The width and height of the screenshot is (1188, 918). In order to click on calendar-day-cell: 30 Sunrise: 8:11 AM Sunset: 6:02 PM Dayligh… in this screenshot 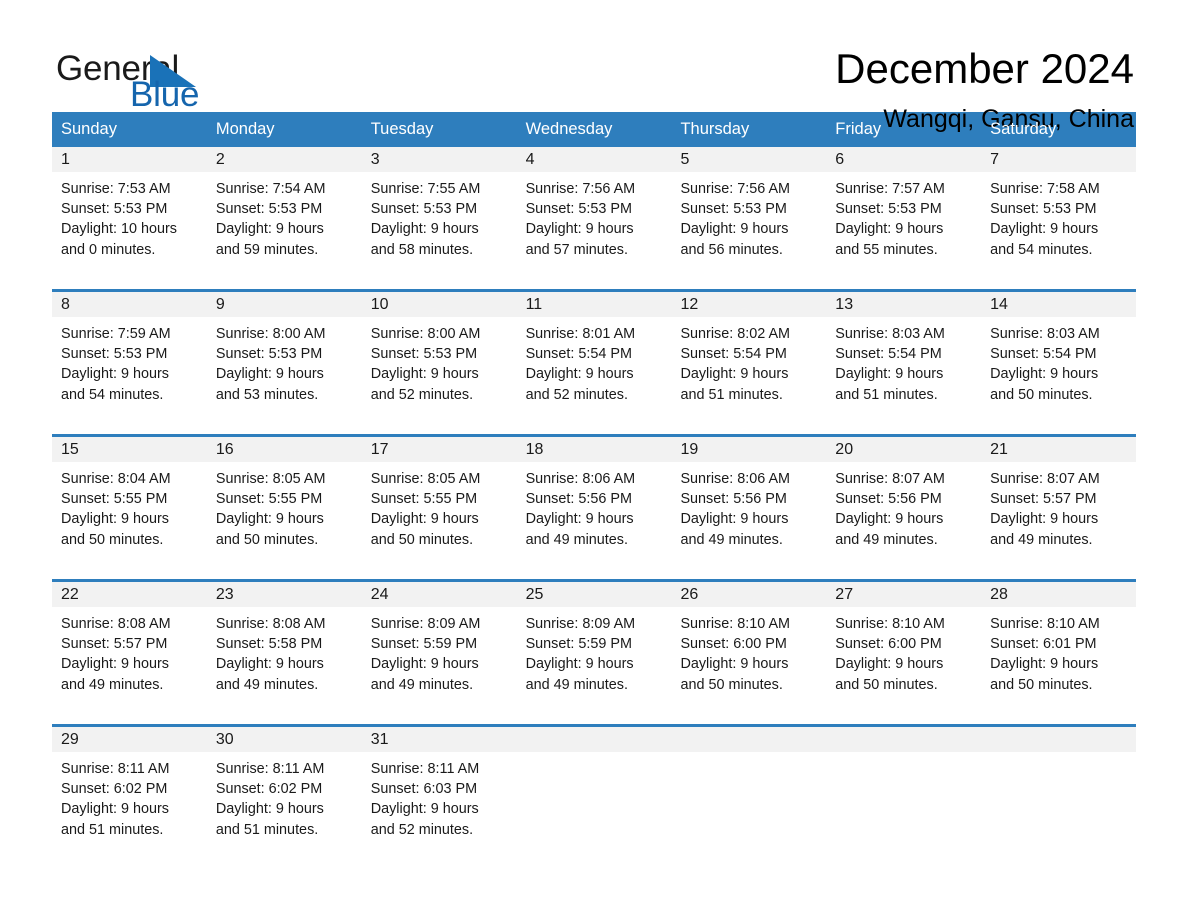, I will do `click(284, 789)`.